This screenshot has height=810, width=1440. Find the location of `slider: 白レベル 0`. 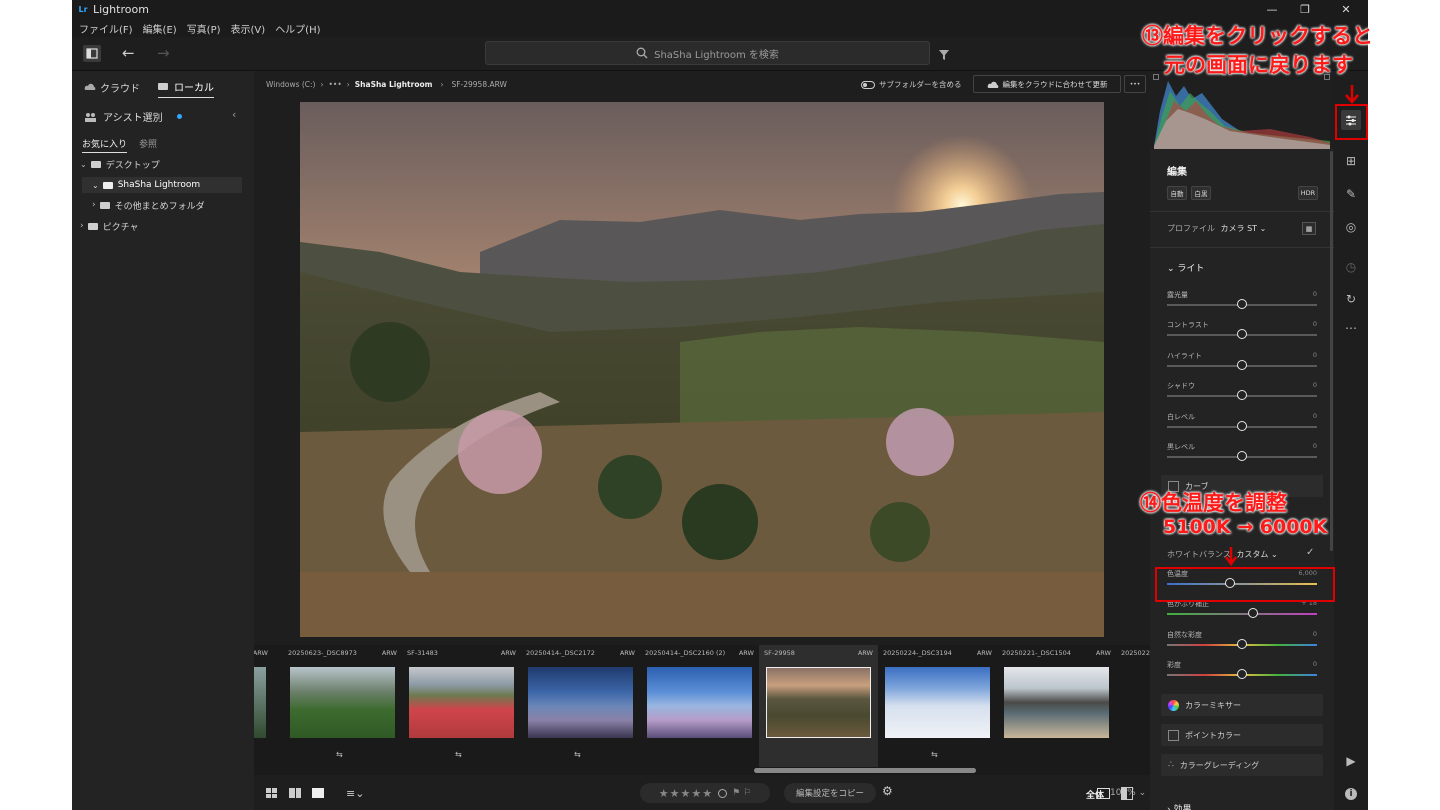

slider: 白レベル 0 is located at coordinates (1242, 424).